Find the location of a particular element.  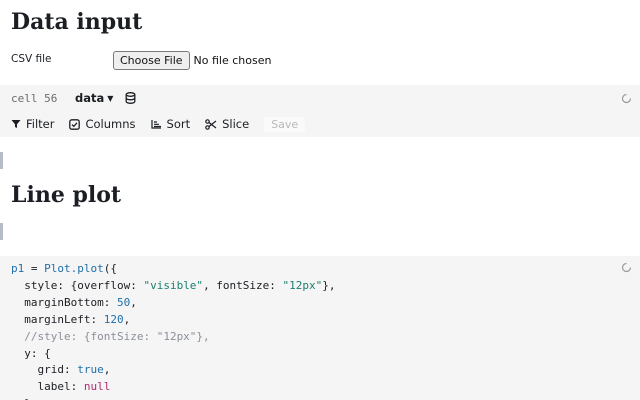

filter-icon is located at coordinates (16, 124).